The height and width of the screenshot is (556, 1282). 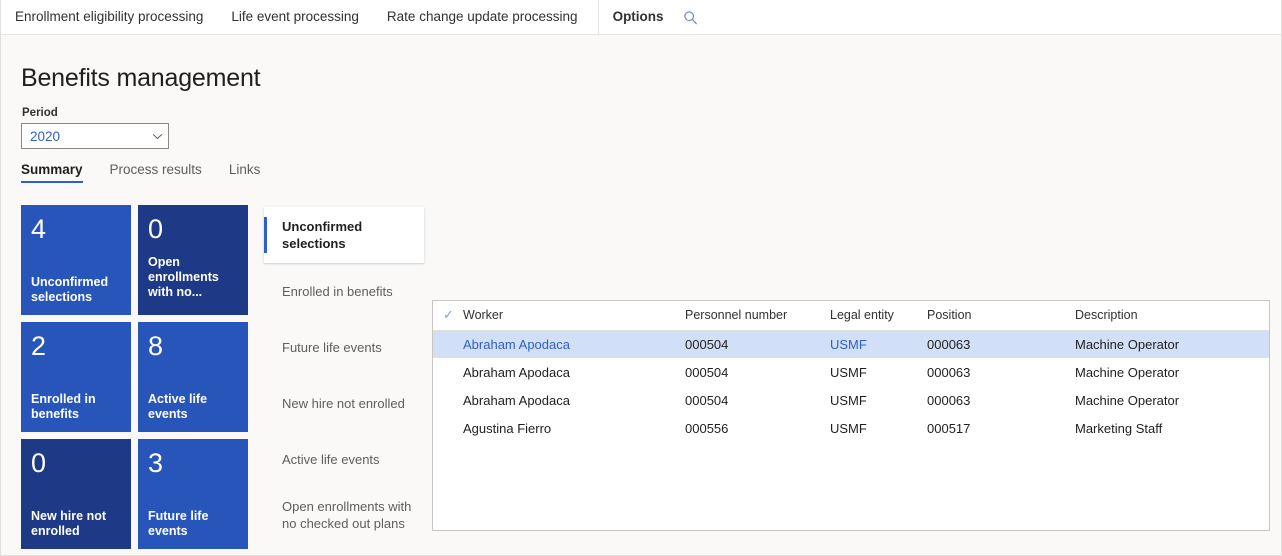 What do you see at coordinates (156, 463) in the screenshot?
I see `tile-count: 3` at bounding box center [156, 463].